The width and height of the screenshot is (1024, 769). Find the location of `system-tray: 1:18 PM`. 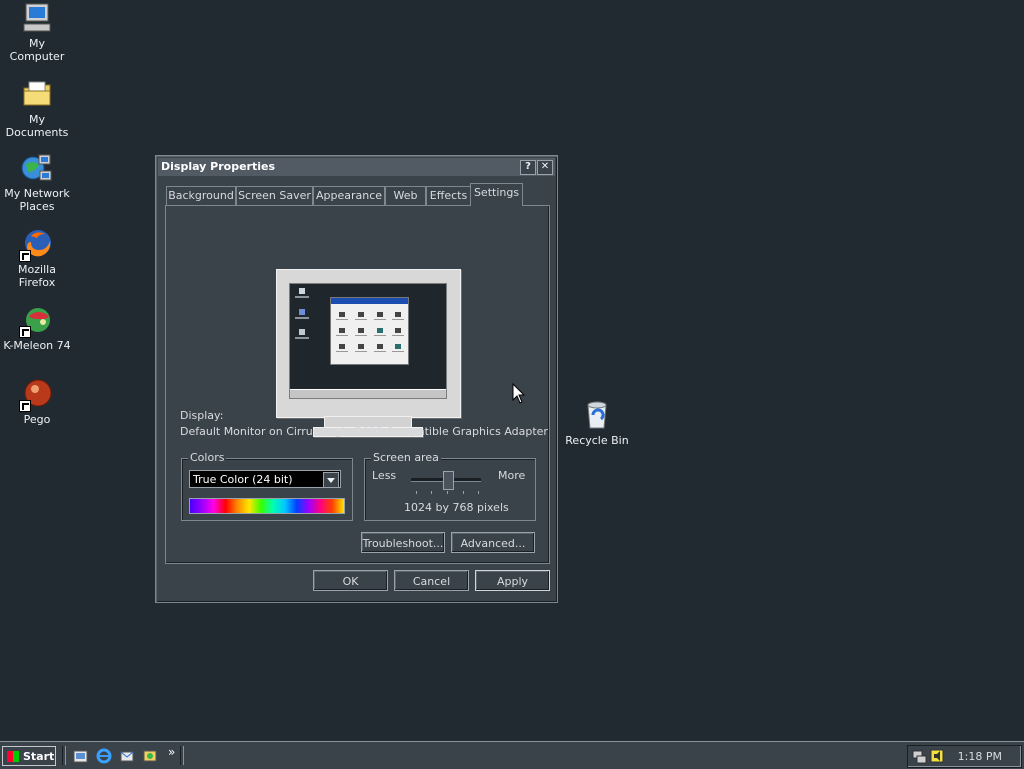

system-tray: 1:18 PM is located at coordinates (964, 756).